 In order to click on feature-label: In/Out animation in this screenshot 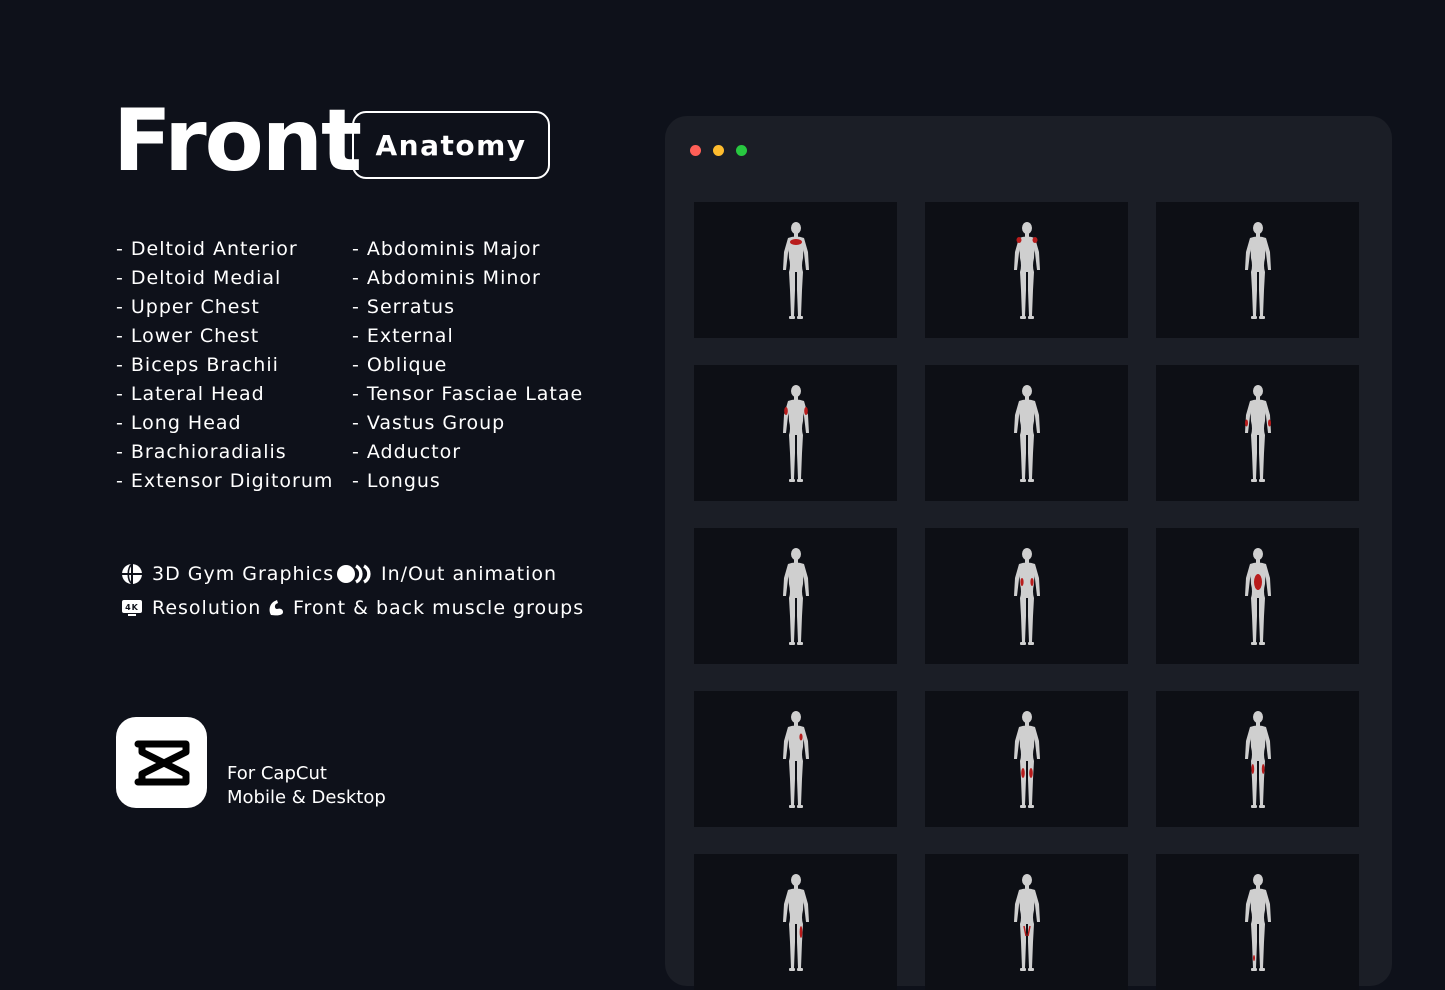, I will do `click(469, 574)`.